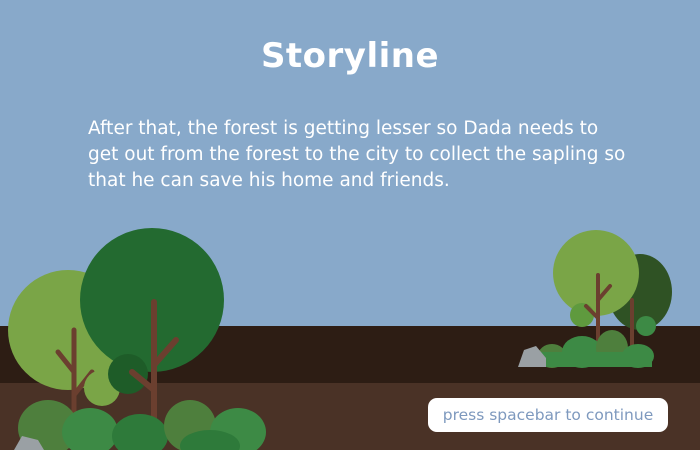 This screenshot has height=450, width=700. Describe the element at coordinates (140, 425) in the screenshot. I see `bushes-left` at that location.